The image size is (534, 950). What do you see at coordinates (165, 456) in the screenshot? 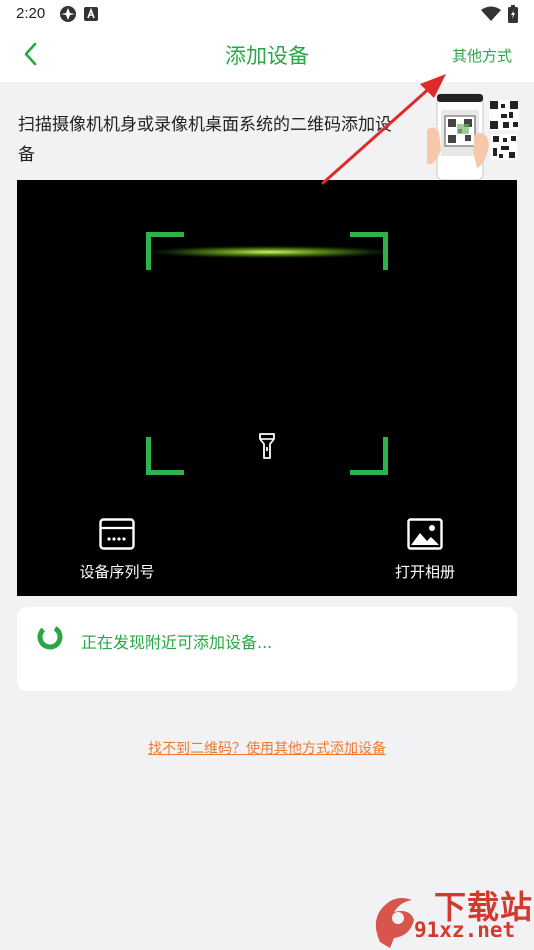
I see `scan-frame-corner-bottom-left` at bounding box center [165, 456].